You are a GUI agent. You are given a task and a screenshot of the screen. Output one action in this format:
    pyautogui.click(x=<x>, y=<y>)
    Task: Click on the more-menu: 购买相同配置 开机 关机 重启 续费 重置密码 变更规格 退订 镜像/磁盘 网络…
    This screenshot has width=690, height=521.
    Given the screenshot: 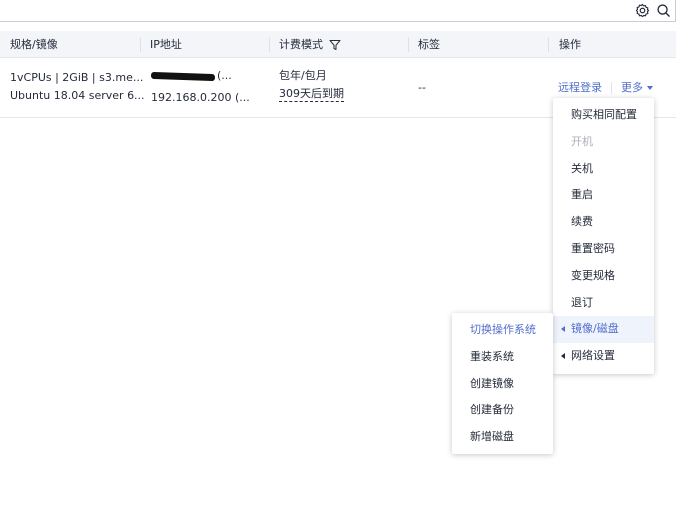 What is the action you would take?
    pyautogui.click(x=603, y=236)
    